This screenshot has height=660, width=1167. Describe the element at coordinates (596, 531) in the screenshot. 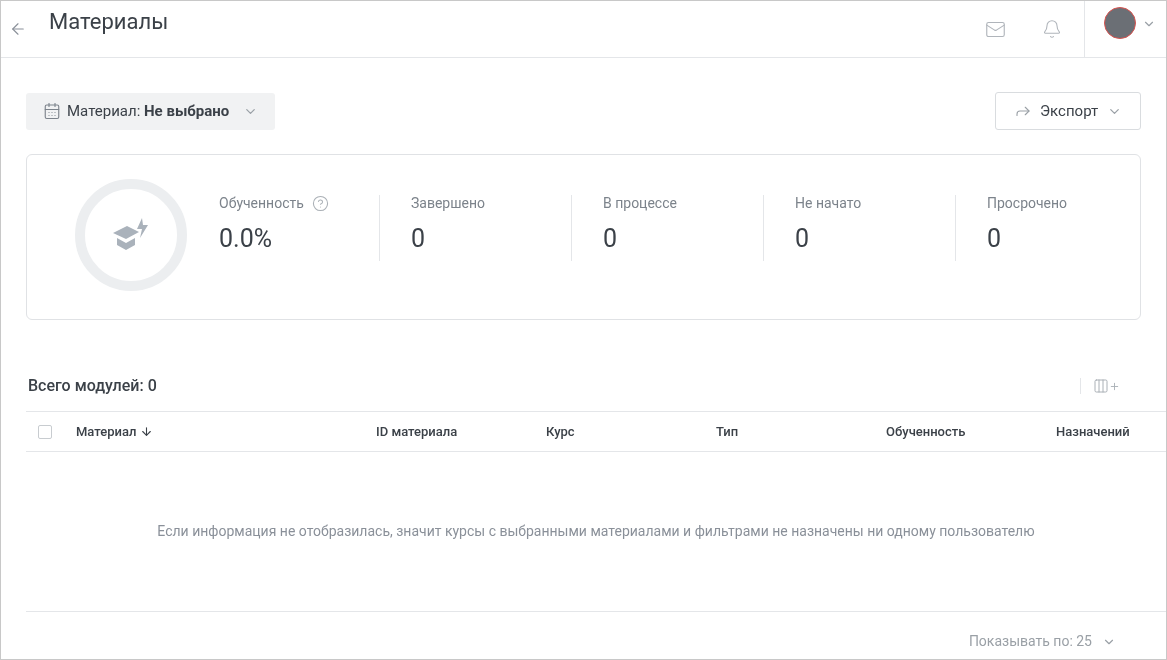

I see `empty-message: Если информация не отобразилась, значит курсы с выбранными материалами и фильтрами не назначены ни одному пользователю` at that location.